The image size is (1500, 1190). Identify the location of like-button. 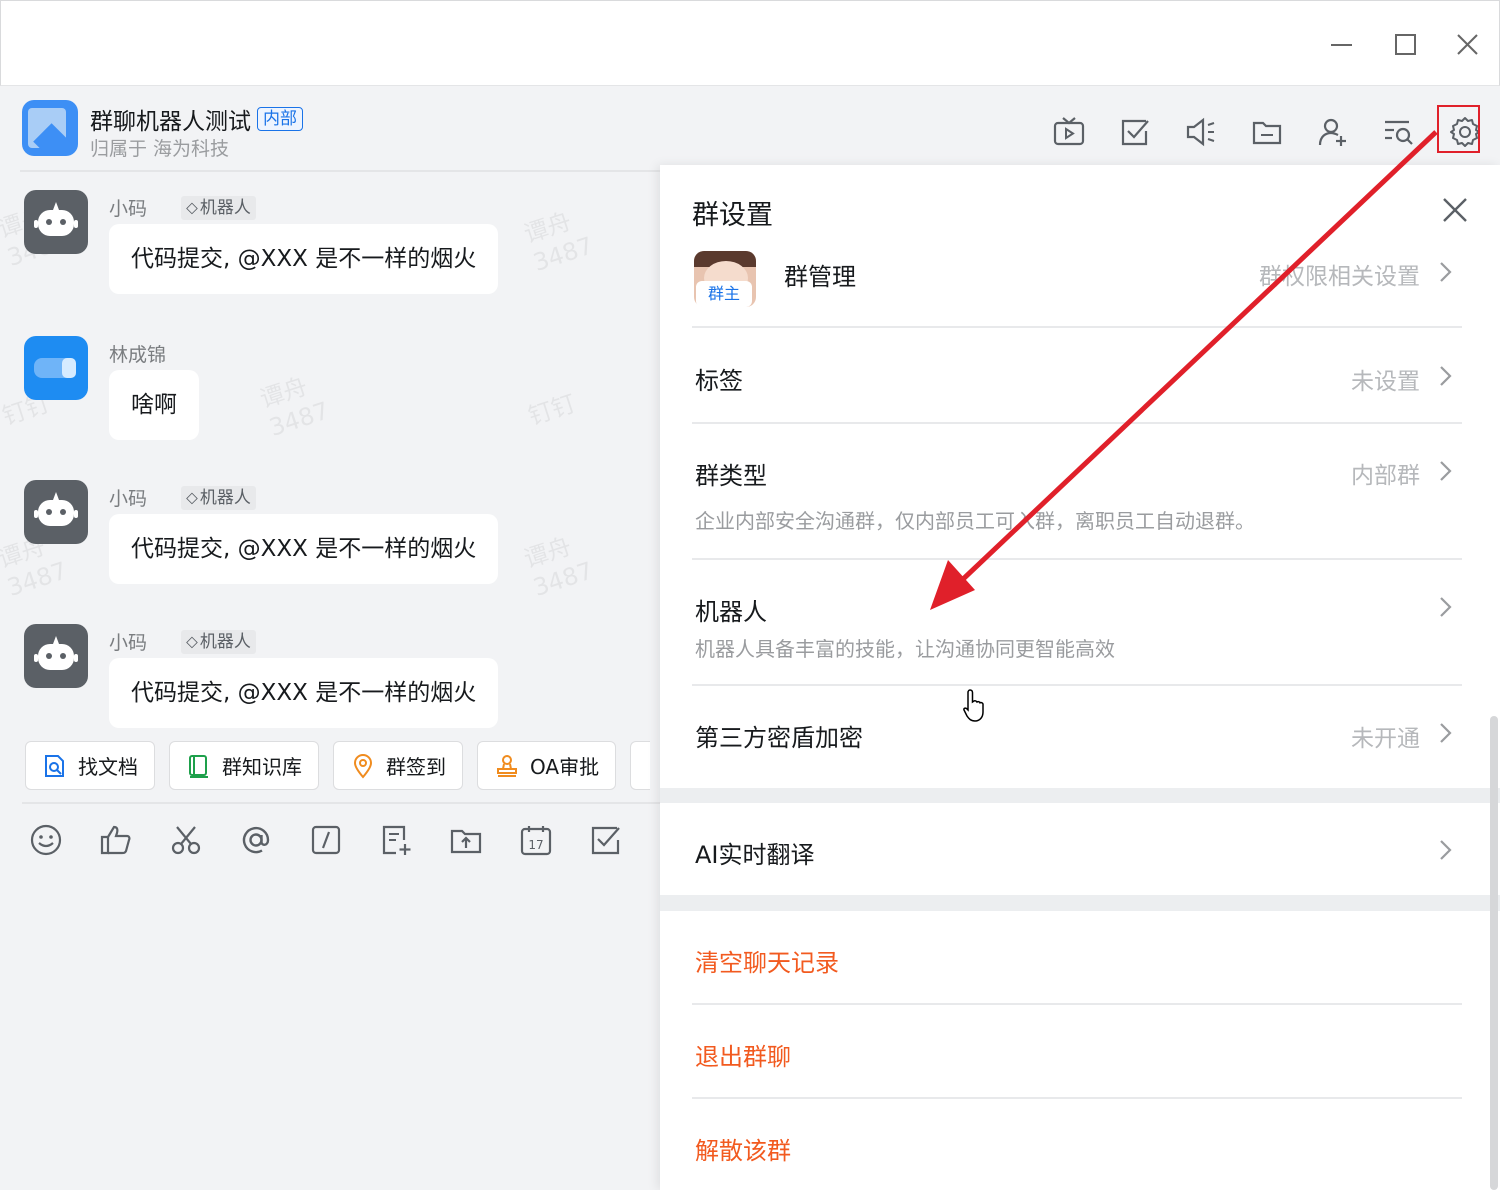
(116, 840).